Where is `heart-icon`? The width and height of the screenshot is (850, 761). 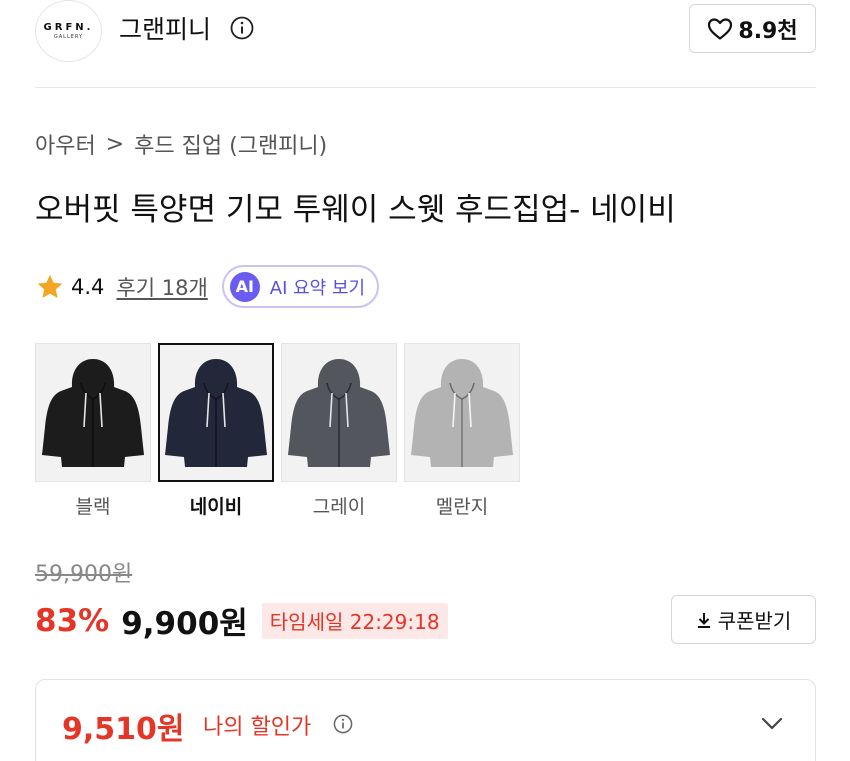 heart-icon is located at coordinates (720, 28).